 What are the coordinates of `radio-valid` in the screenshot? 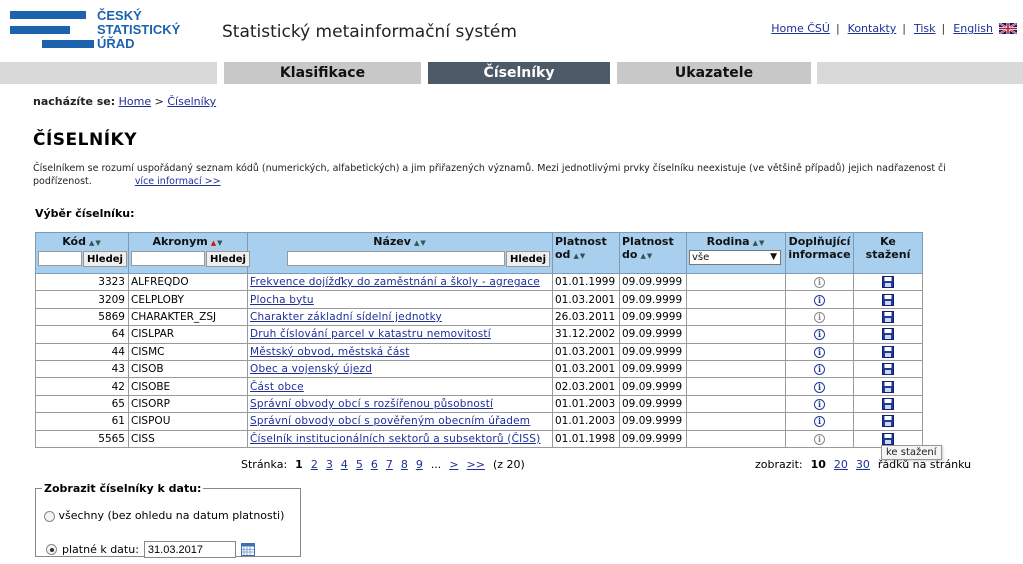 It's located at (51, 549).